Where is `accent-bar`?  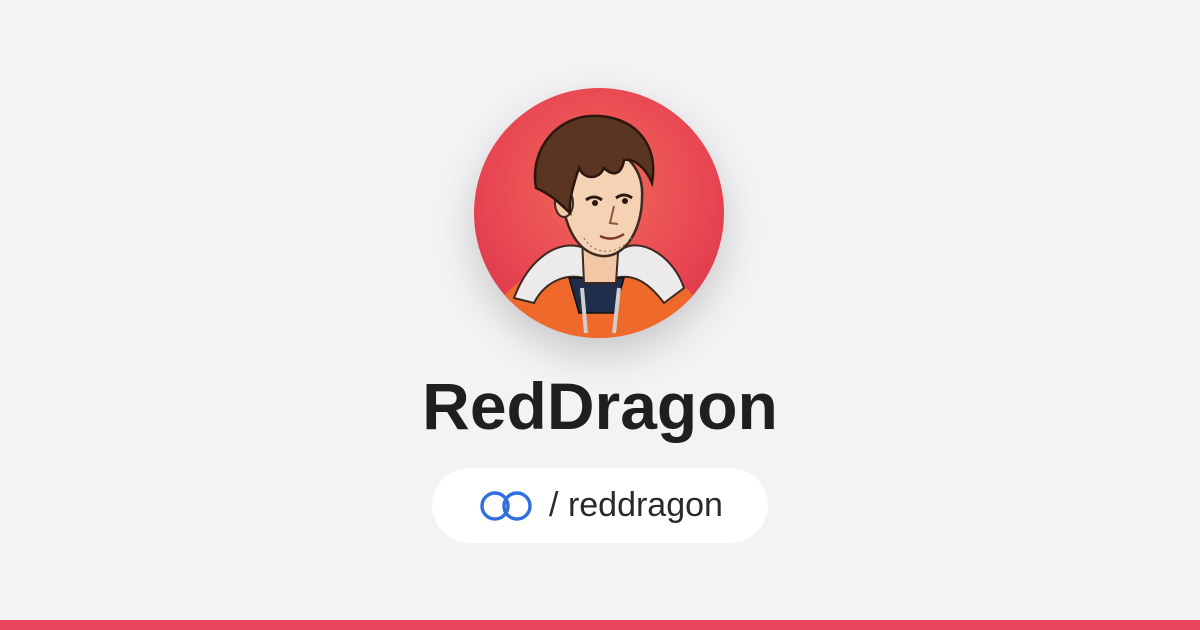
accent-bar is located at coordinates (600, 625).